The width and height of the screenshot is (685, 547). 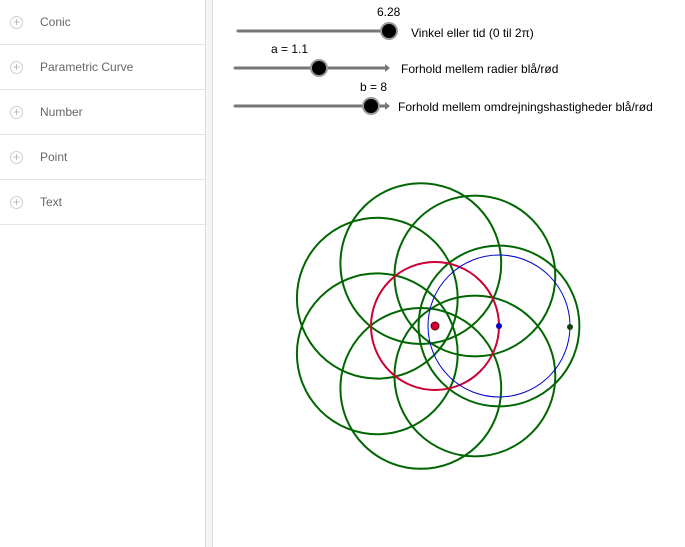 I want to click on algebra-category-label: Conic, so click(x=55, y=22).